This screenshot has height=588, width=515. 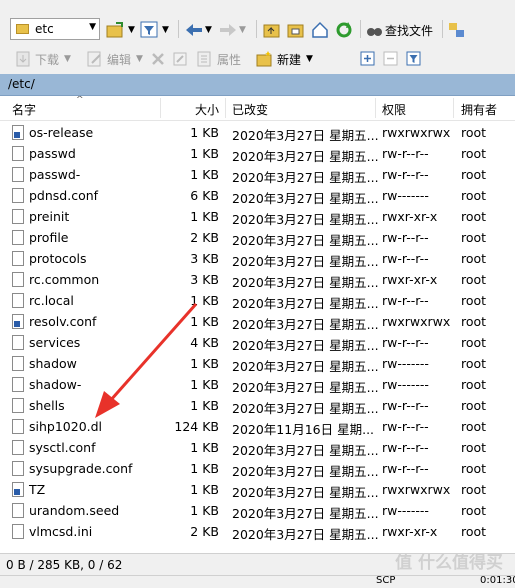 What do you see at coordinates (194, 30) in the screenshot?
I see `arrow-left-icon` at bounding box center [194, 30].